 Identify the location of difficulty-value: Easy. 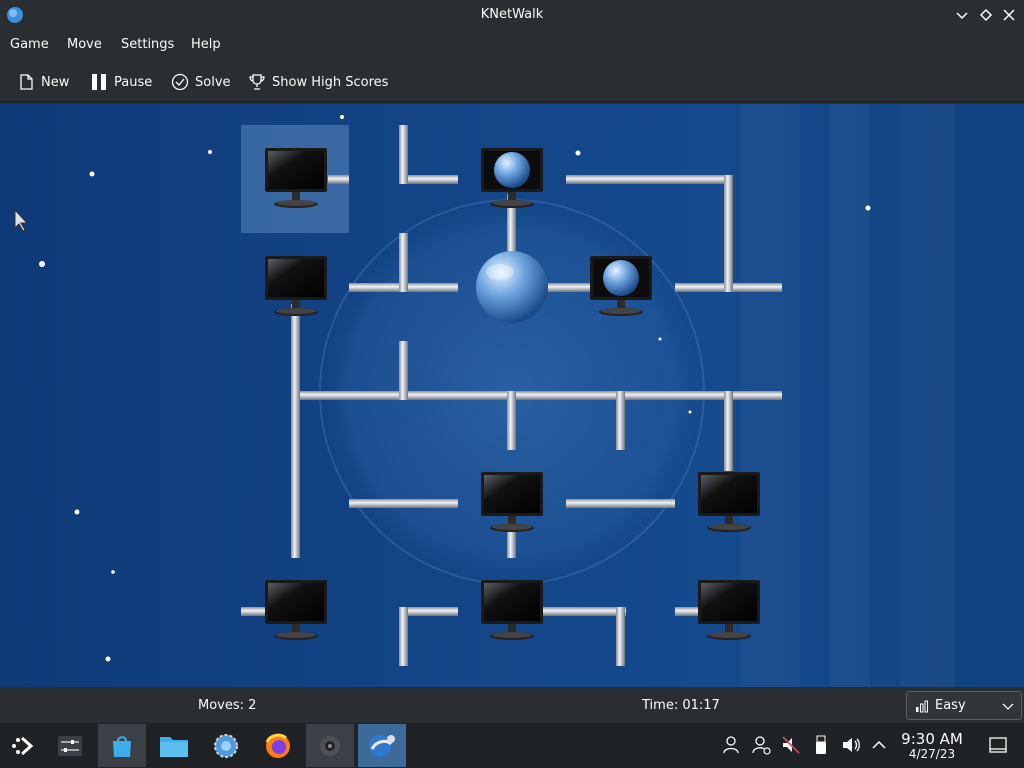
(950, 705).